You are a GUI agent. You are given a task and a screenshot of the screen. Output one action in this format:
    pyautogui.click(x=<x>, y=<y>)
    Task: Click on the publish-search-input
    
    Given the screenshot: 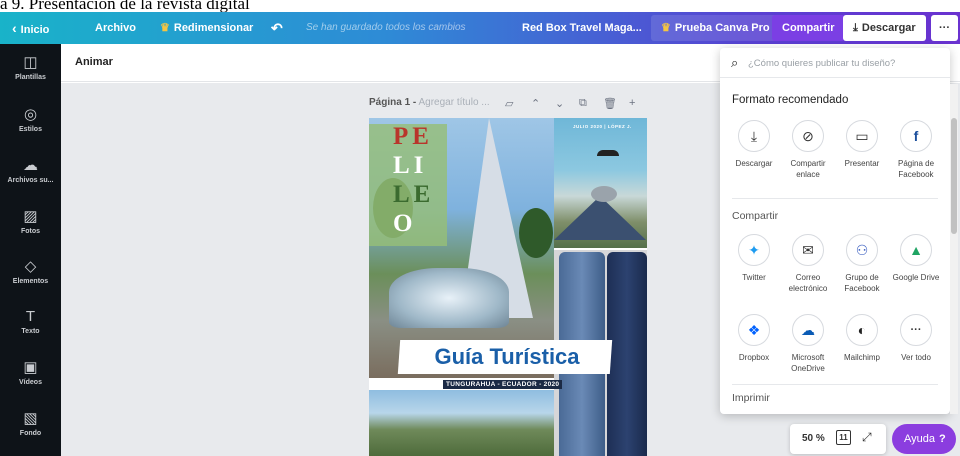 What is the action you would take?
    pyautogui.click(x=843, y=63)
    